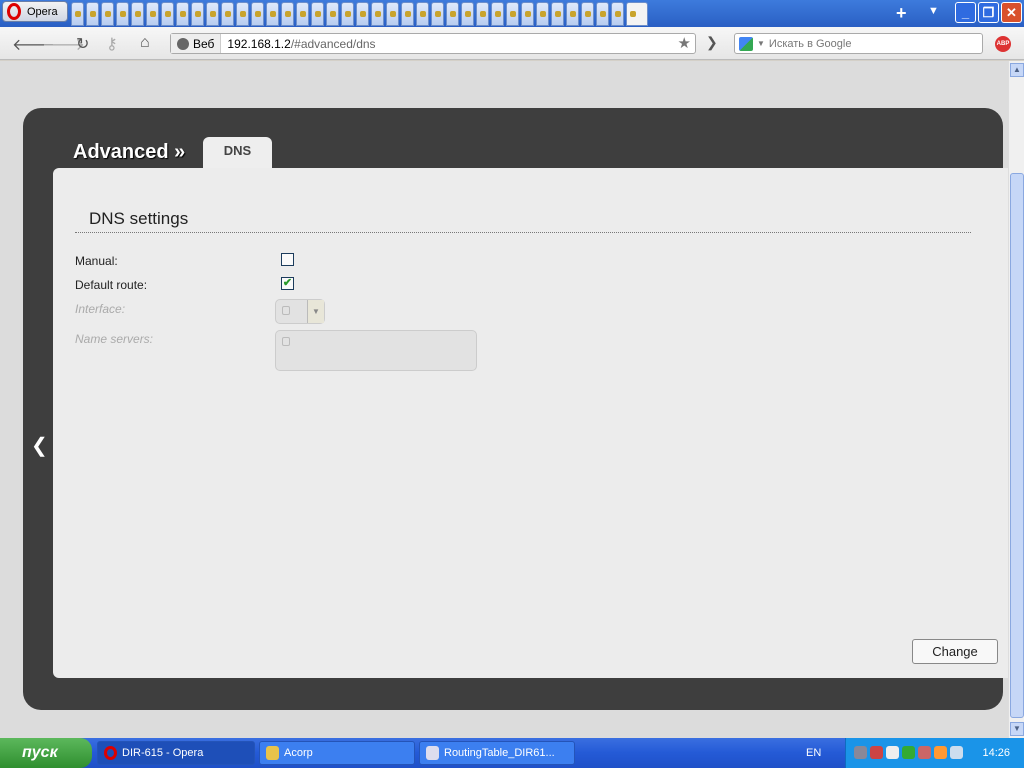 The height and width of the screenshot is (768, 1024). Describe the element at coordinates (315, 311) in the screenshot. I see `chevron-down-icon: ▼` at that location.